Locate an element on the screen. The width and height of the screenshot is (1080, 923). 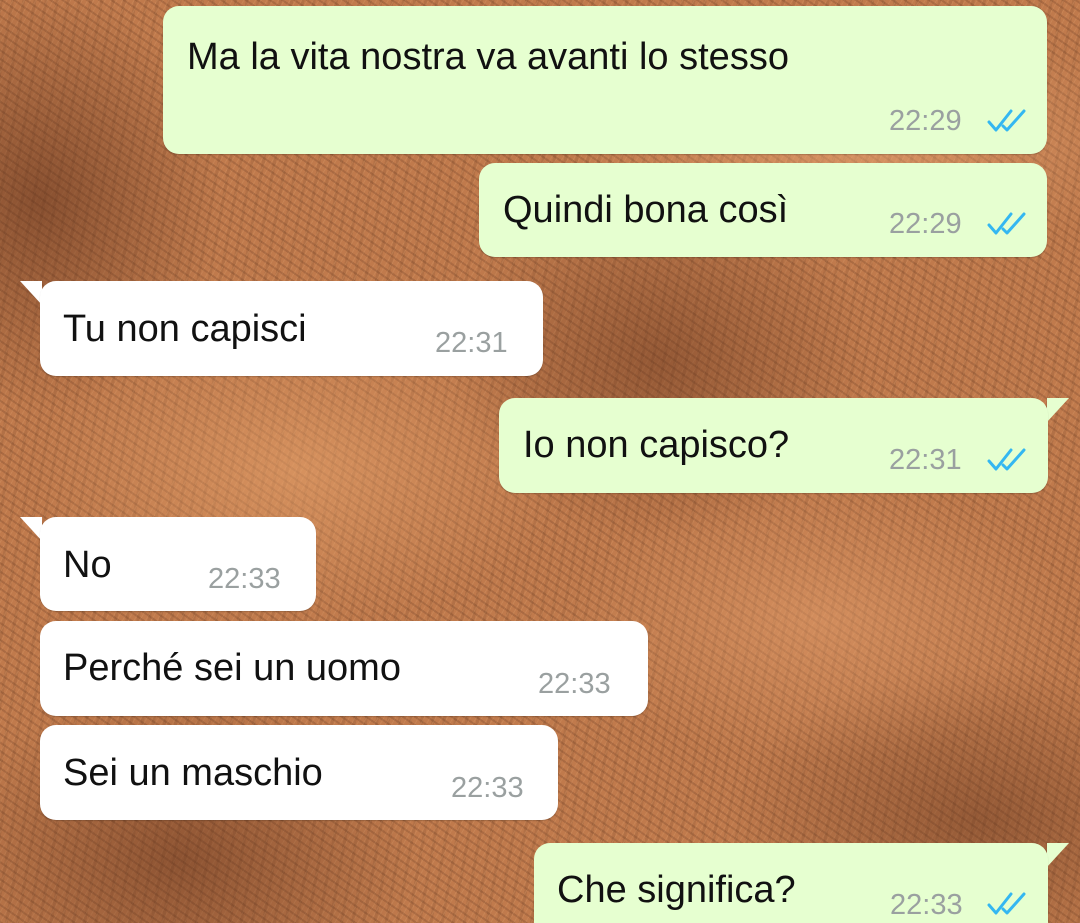
message-bubble-outgoing: Che significa? 22:33 is located at coordinates (791, 883).